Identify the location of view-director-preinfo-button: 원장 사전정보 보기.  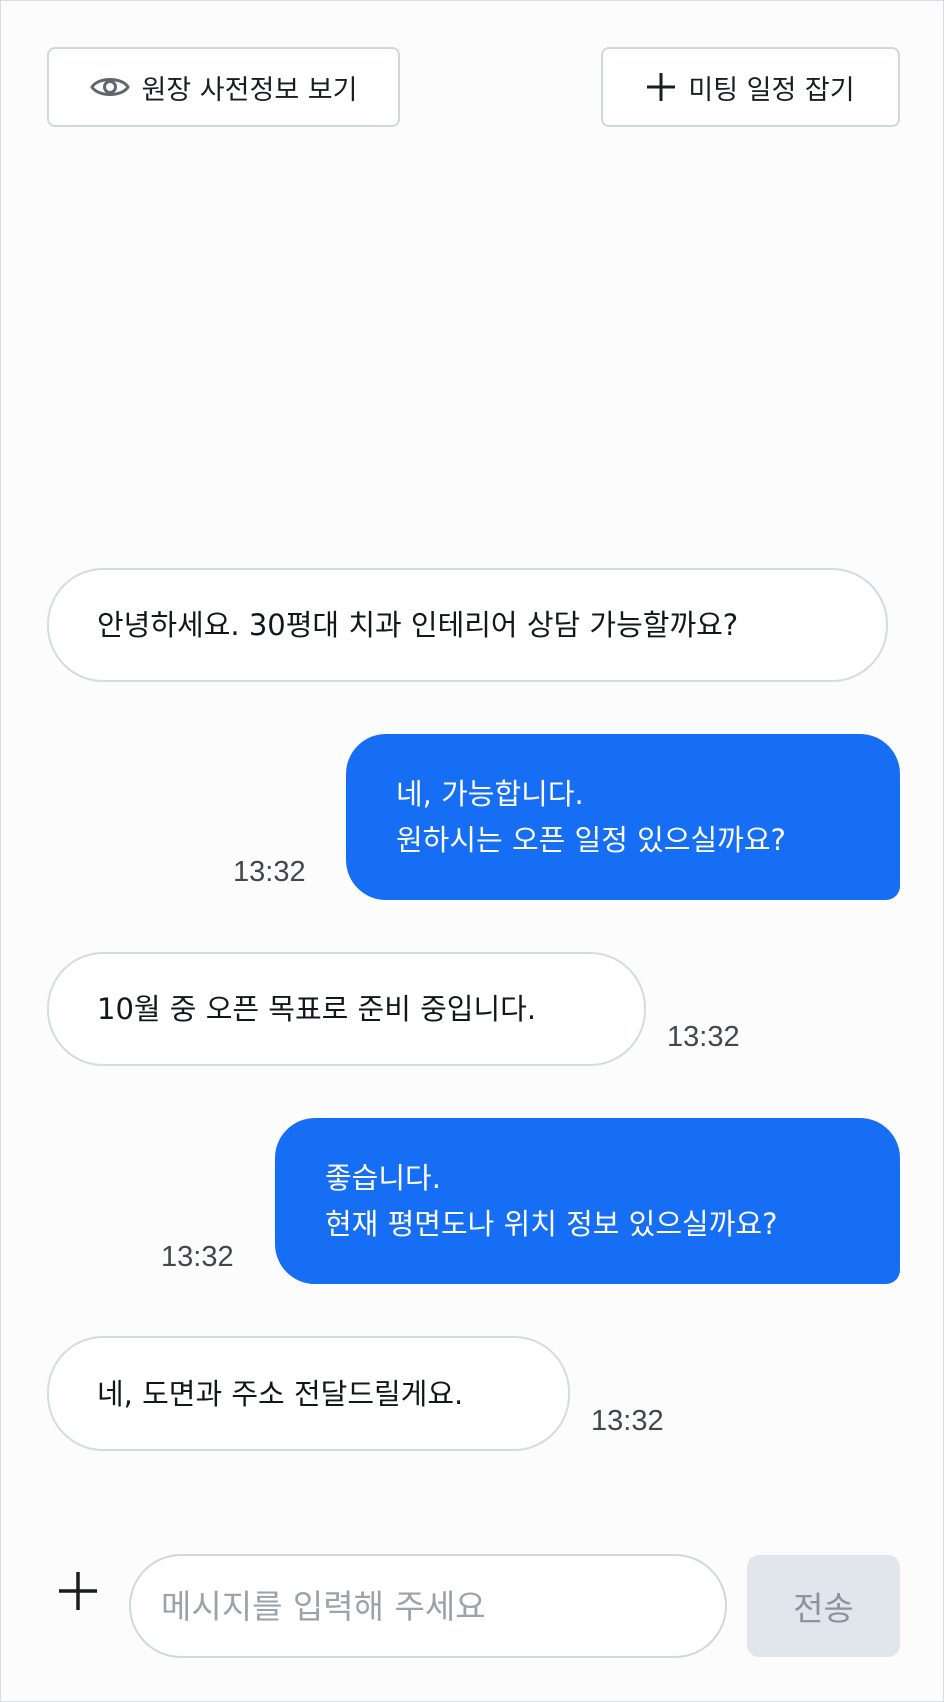
(223, 87).